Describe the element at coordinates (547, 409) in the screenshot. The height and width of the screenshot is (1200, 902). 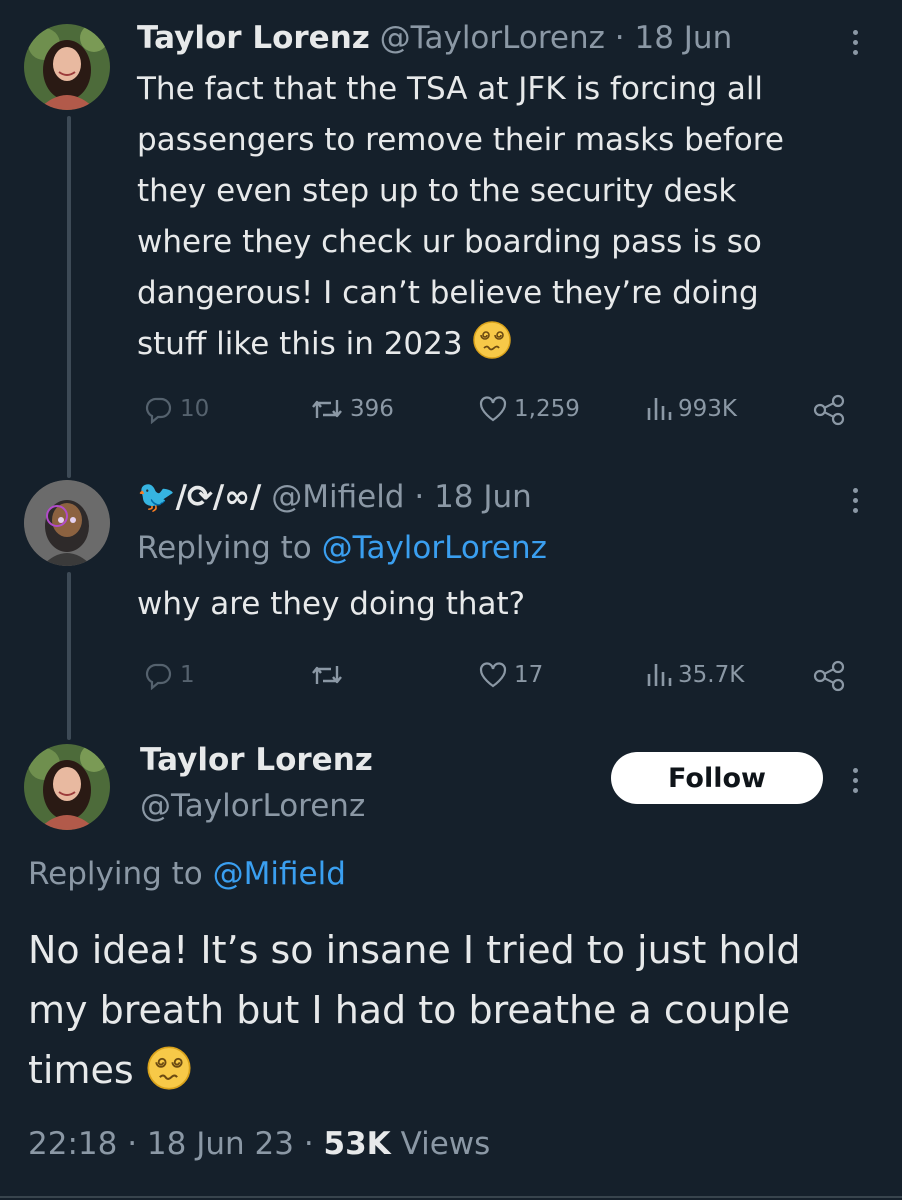
I see `like-count: 1,259` at that location.